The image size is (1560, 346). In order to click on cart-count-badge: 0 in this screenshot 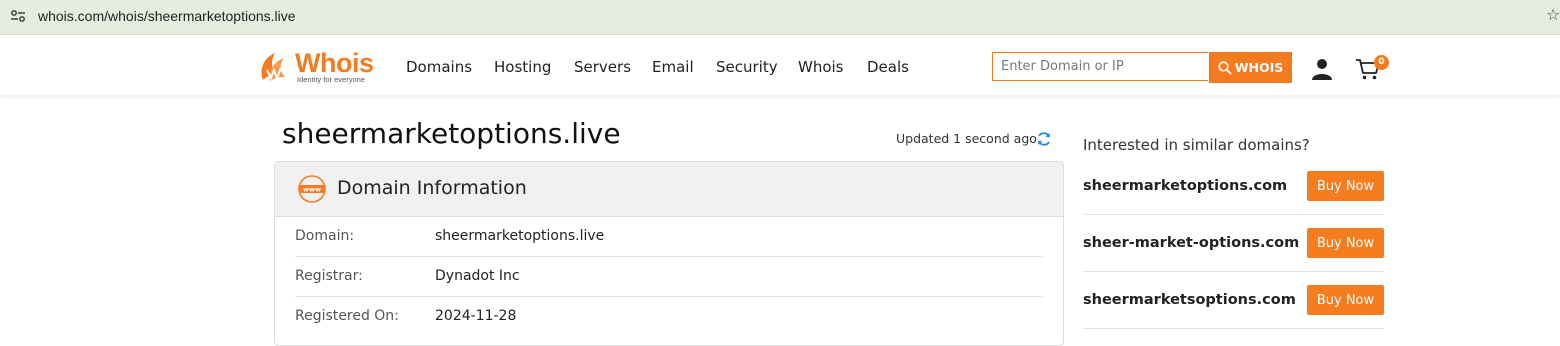, I will do `click(1381, 62)`.